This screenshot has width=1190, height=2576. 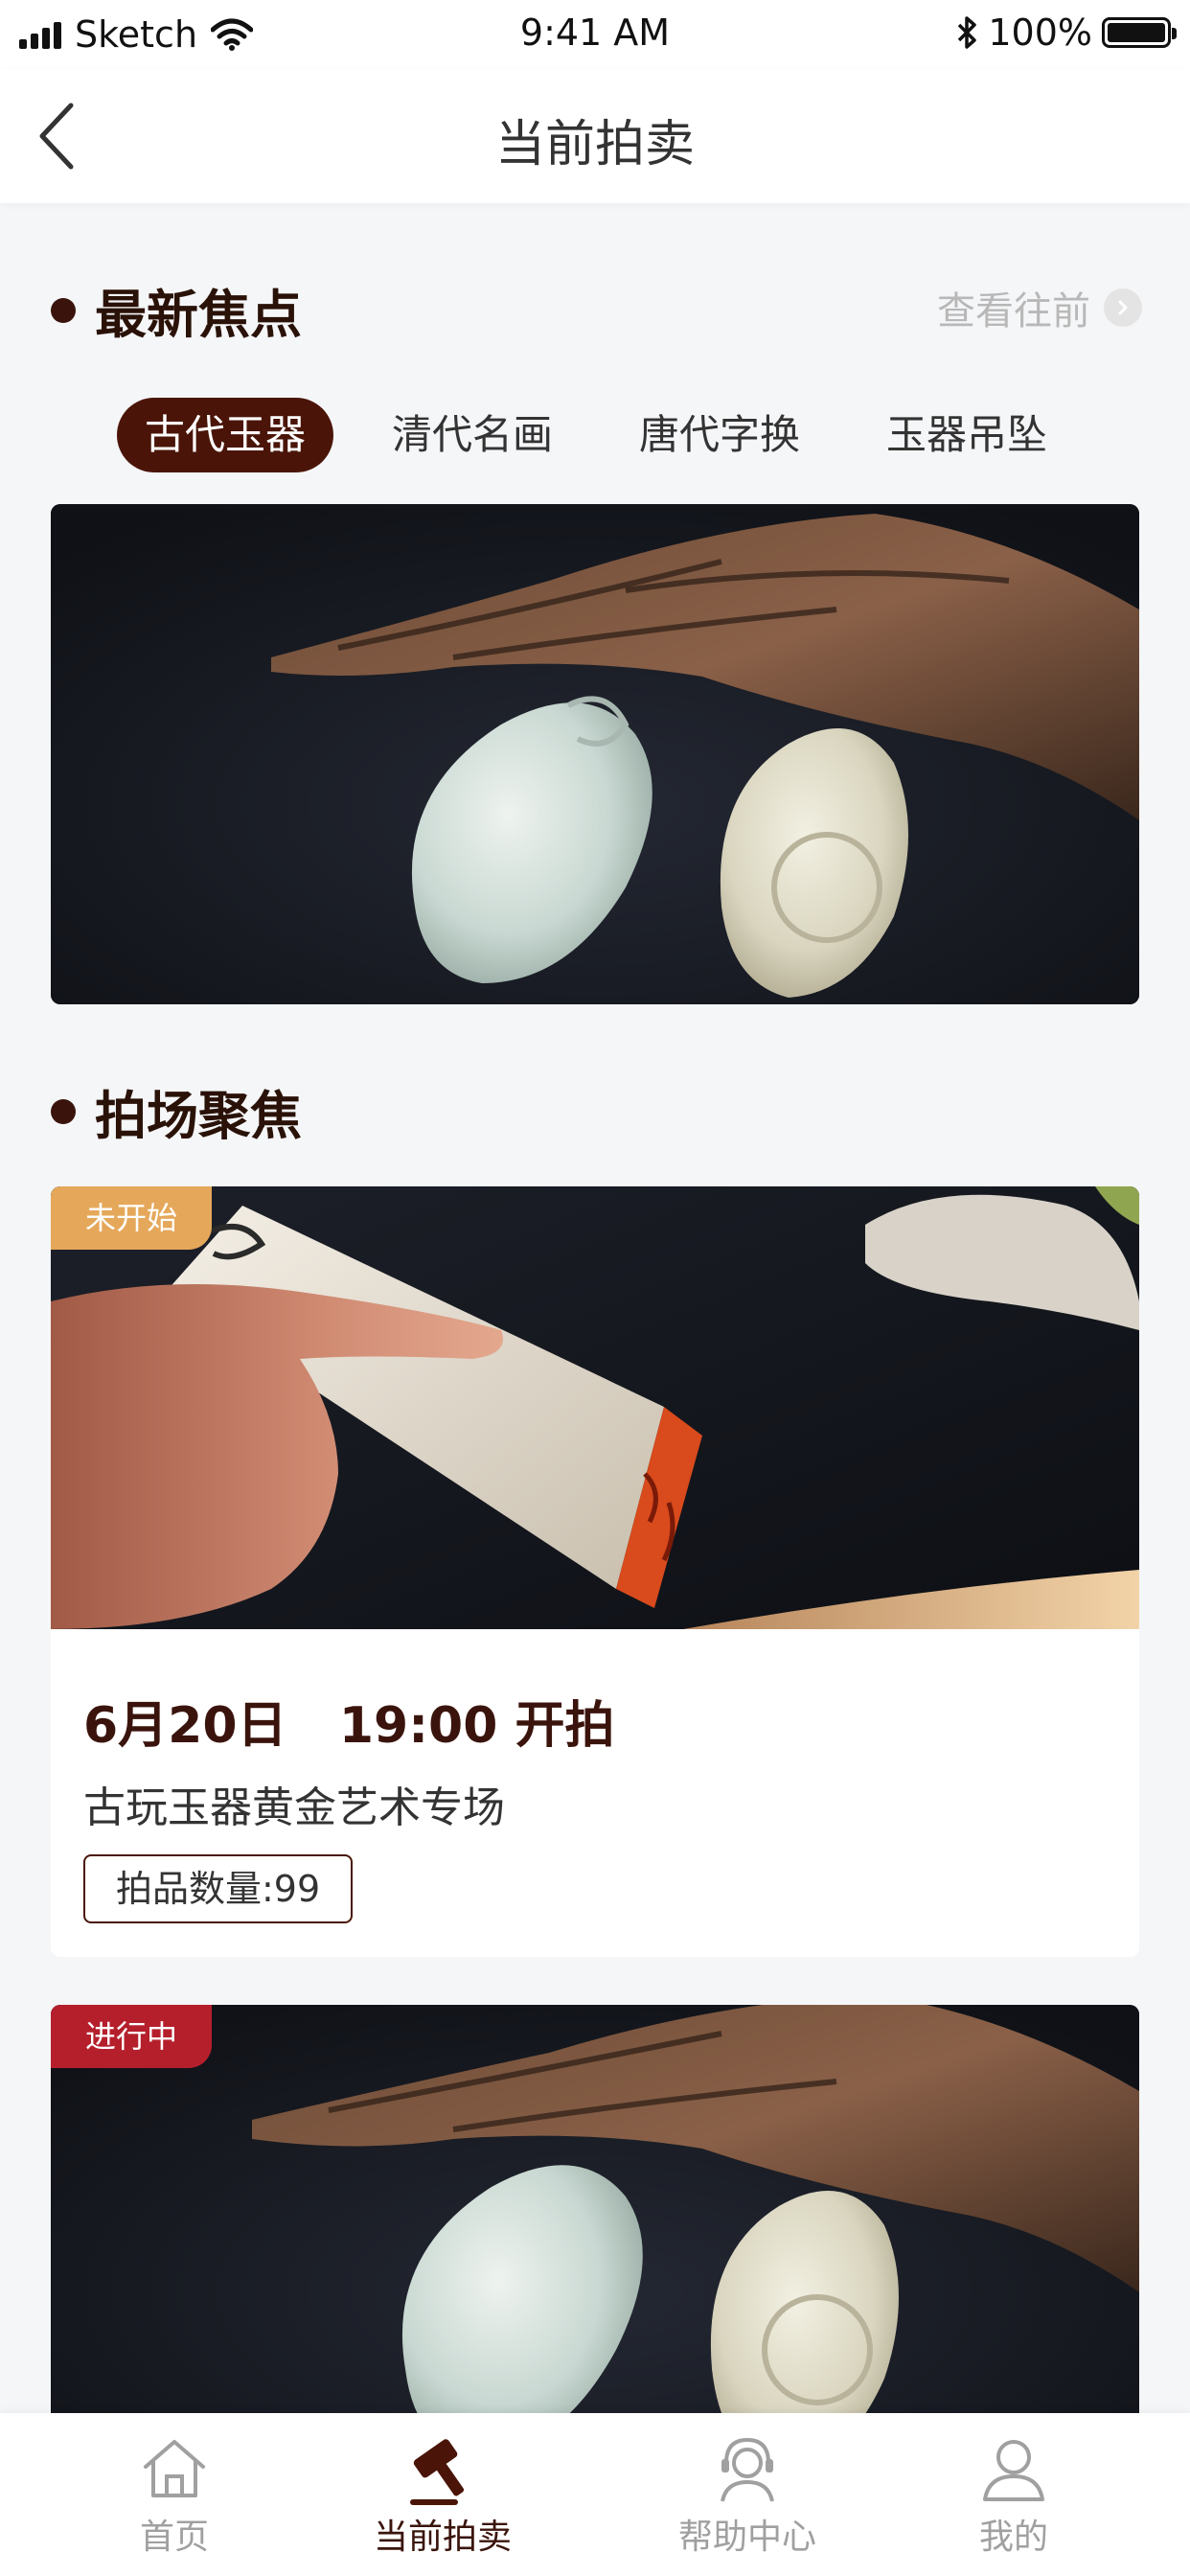 What do you see at coordinates (174, 2537) in the screenshot?
I see `tabbar-label-home: 首页` at bounding box center [174, 2537].